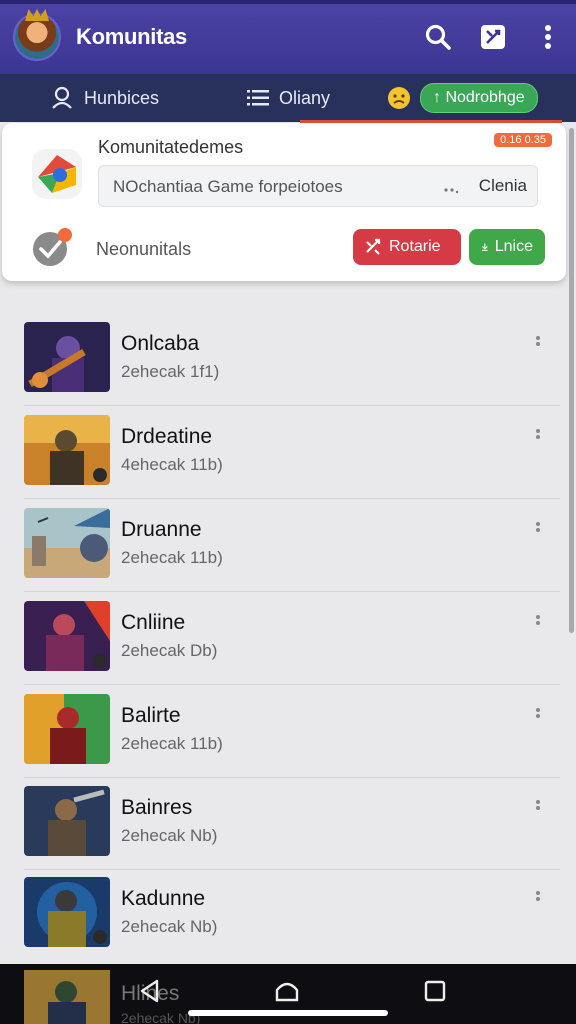 The image size is (576, 1024). What do you see at coordinates (163, 898) in the screenshot?
I see `game-name: Kadunne` at bounding box center [163, 898].